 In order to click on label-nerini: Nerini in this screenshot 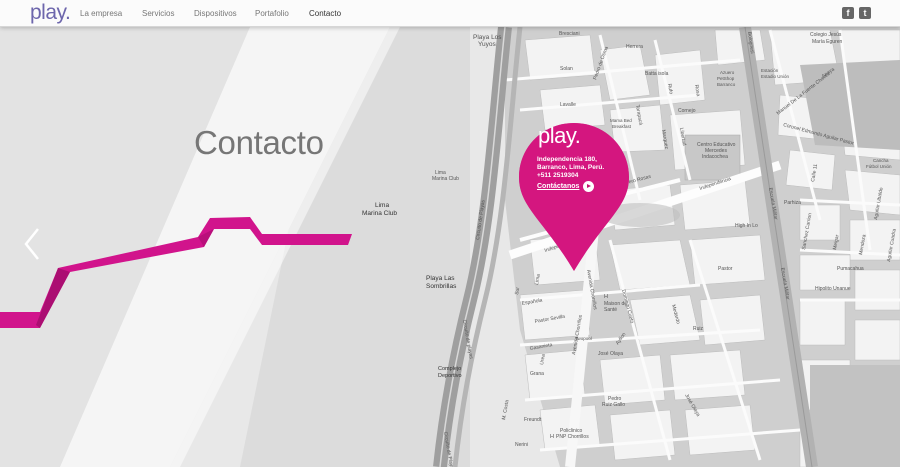, I will do `click(521, 445)`.